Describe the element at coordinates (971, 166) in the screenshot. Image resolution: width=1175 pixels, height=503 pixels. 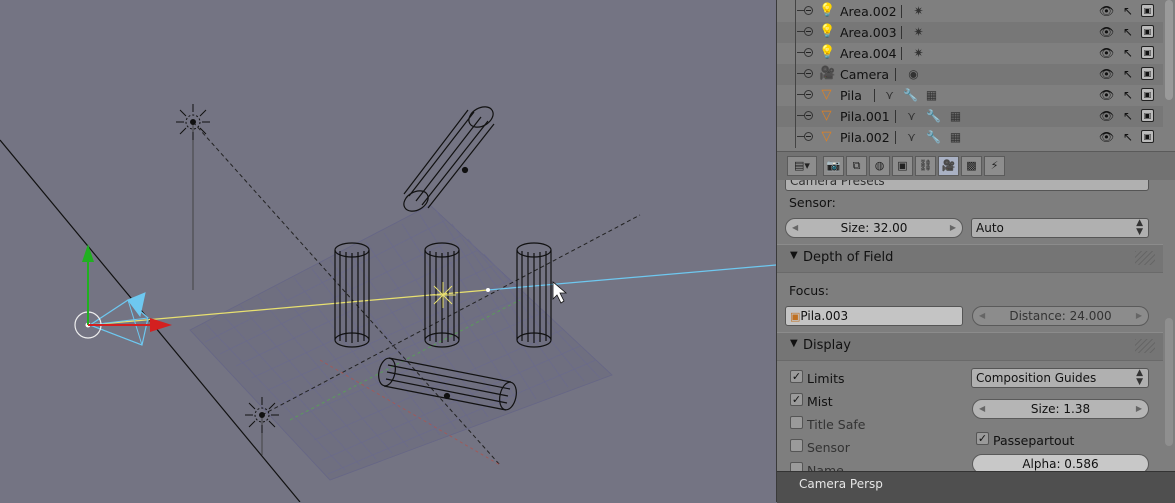
I see `texture-tab-icon: ▩` at that location.